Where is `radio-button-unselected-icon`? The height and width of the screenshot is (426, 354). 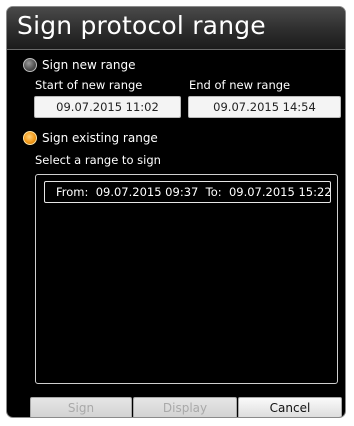 radio-button-unselected-icon is located at coordinates (30, 65).